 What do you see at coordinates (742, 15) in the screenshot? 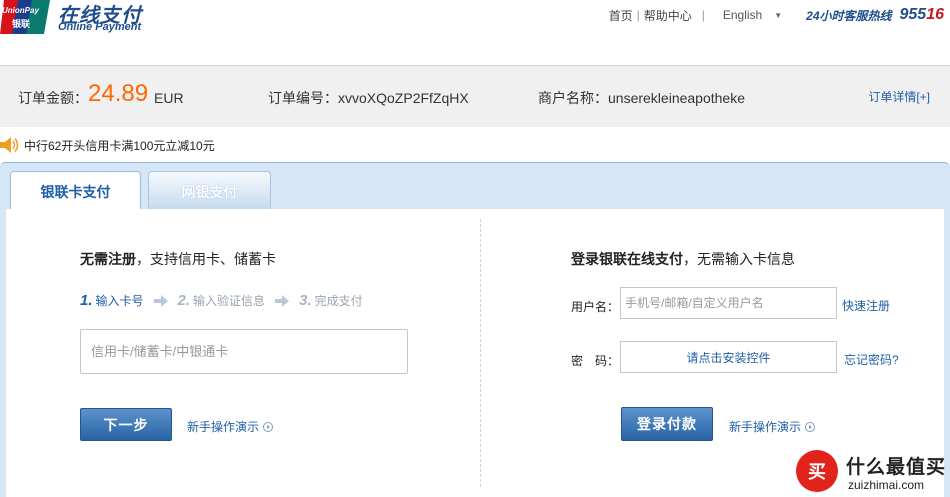
I see `language-label: English` at bounding box center [742, 15].